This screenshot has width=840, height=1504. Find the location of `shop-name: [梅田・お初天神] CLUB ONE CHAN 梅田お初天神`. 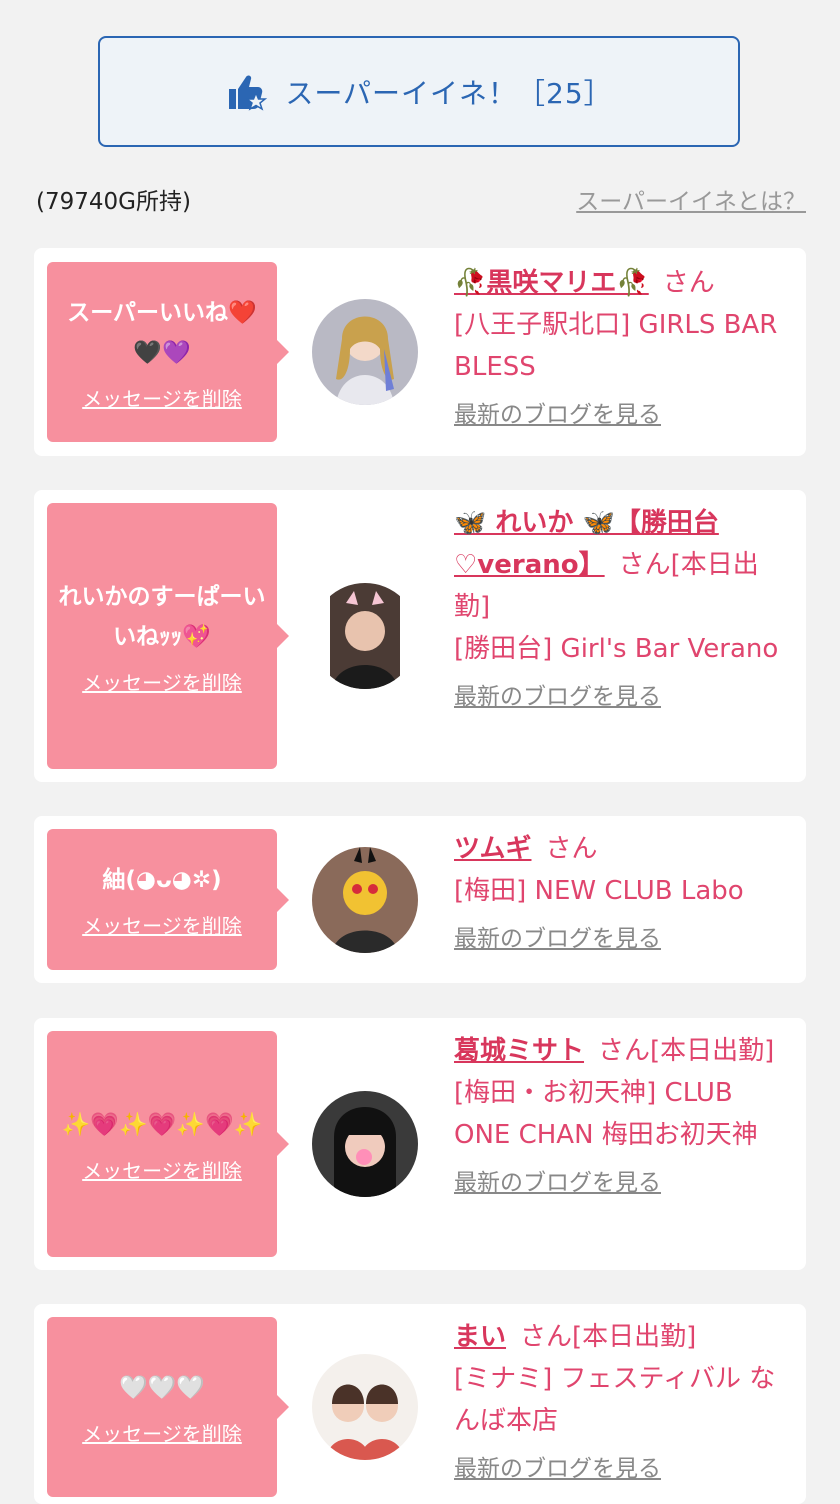

shop-name: [梅田・お初天神] CLUB ONE CHAN 梅田お初天神 is located at coordinates (606, 1114).